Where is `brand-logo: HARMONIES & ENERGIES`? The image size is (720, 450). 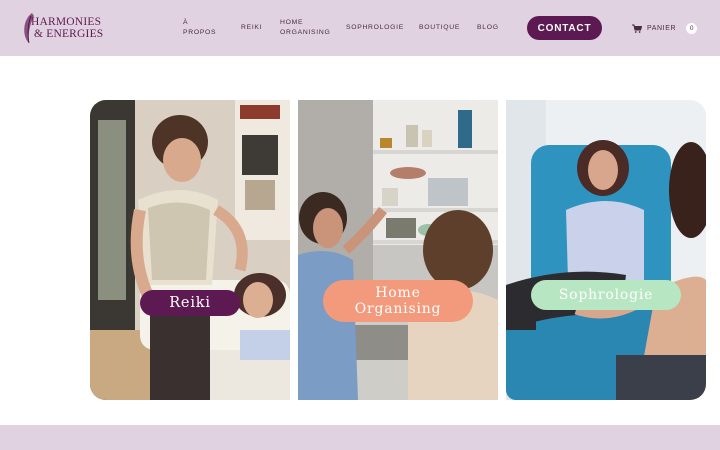
brand-logo: HARMONIES & ENERGIES is located at coordinates (63, 28).